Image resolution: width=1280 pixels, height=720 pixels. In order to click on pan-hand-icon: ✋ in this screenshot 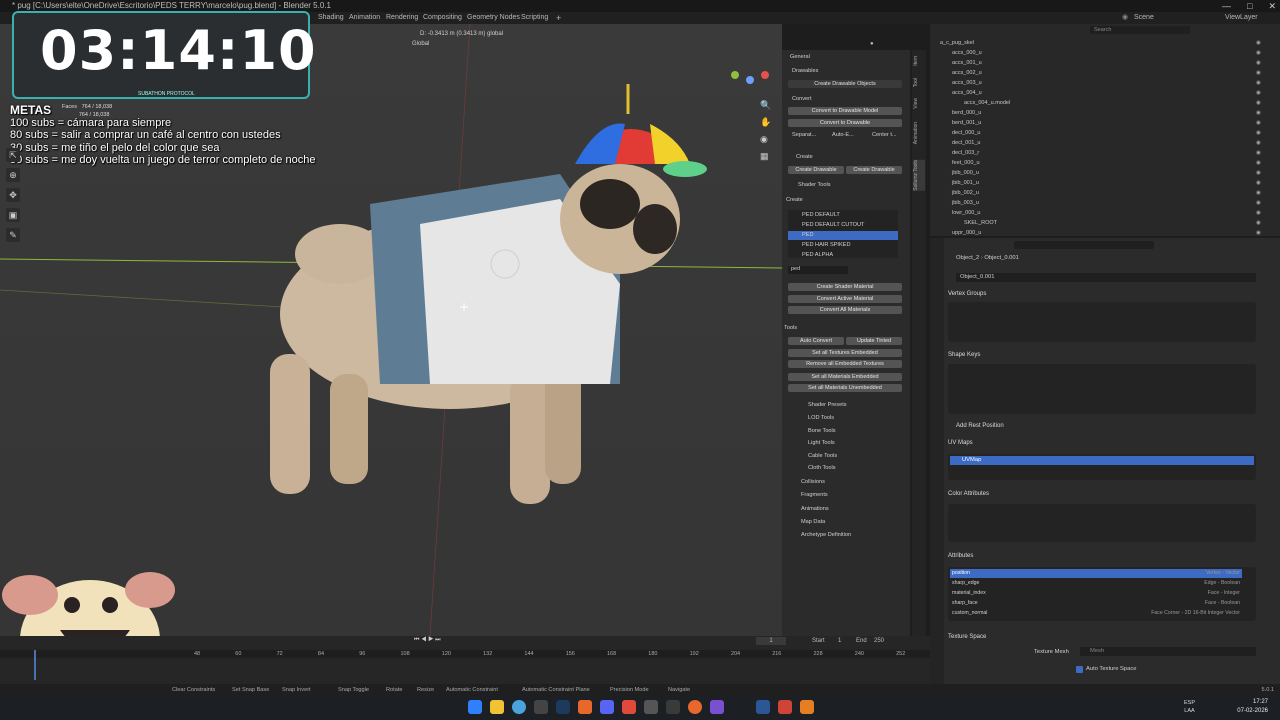, I will do `click(765, 122)`.